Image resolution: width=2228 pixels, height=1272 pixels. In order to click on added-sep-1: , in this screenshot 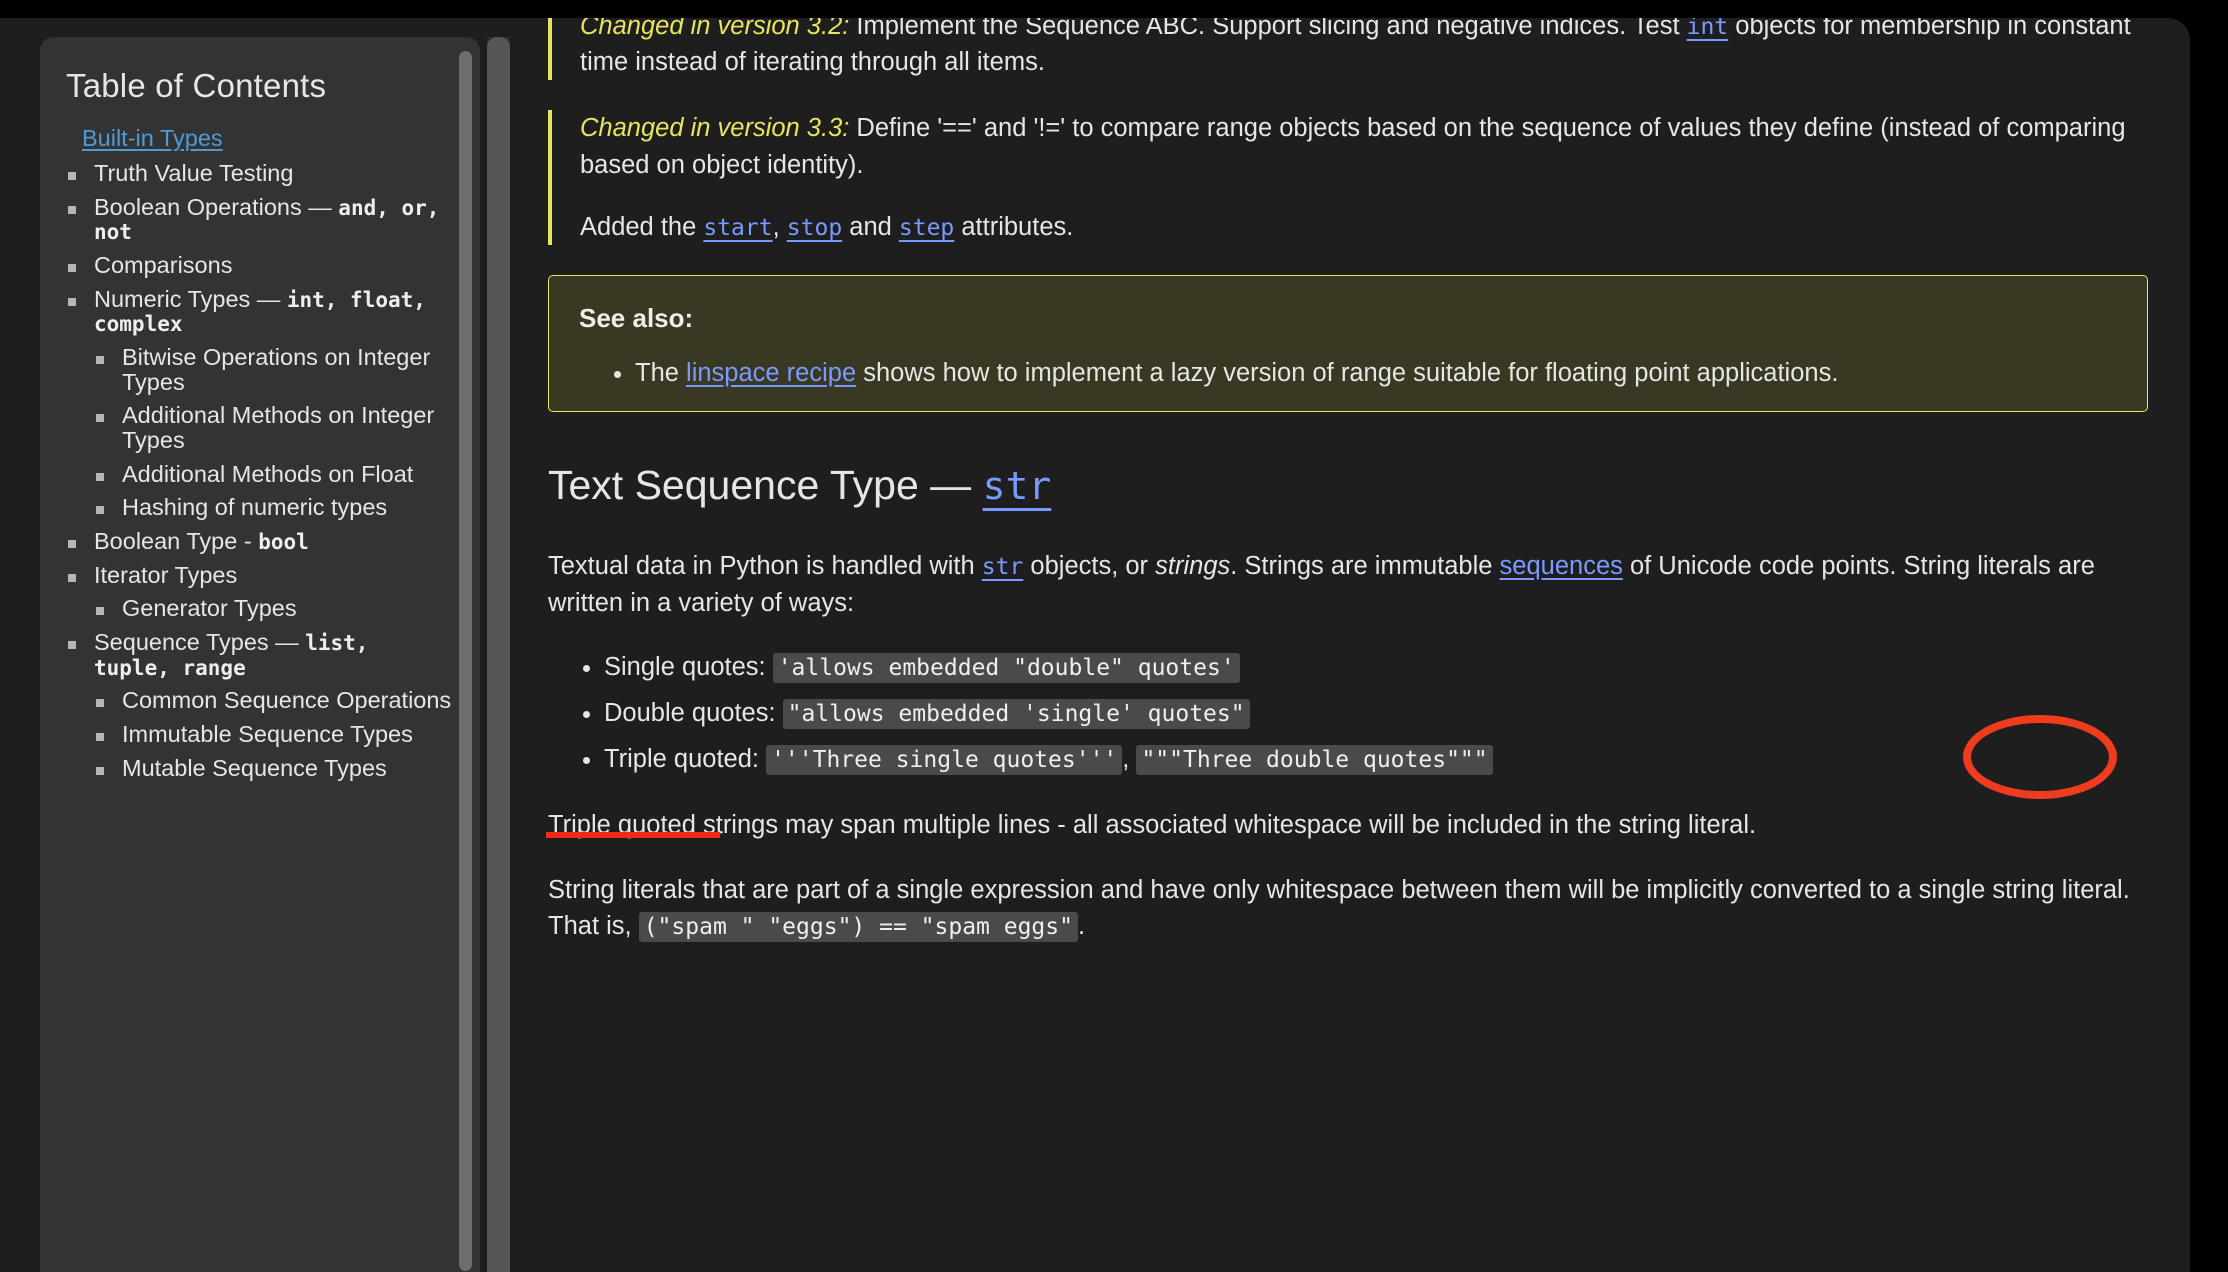, I will do `click(779, 226)`.